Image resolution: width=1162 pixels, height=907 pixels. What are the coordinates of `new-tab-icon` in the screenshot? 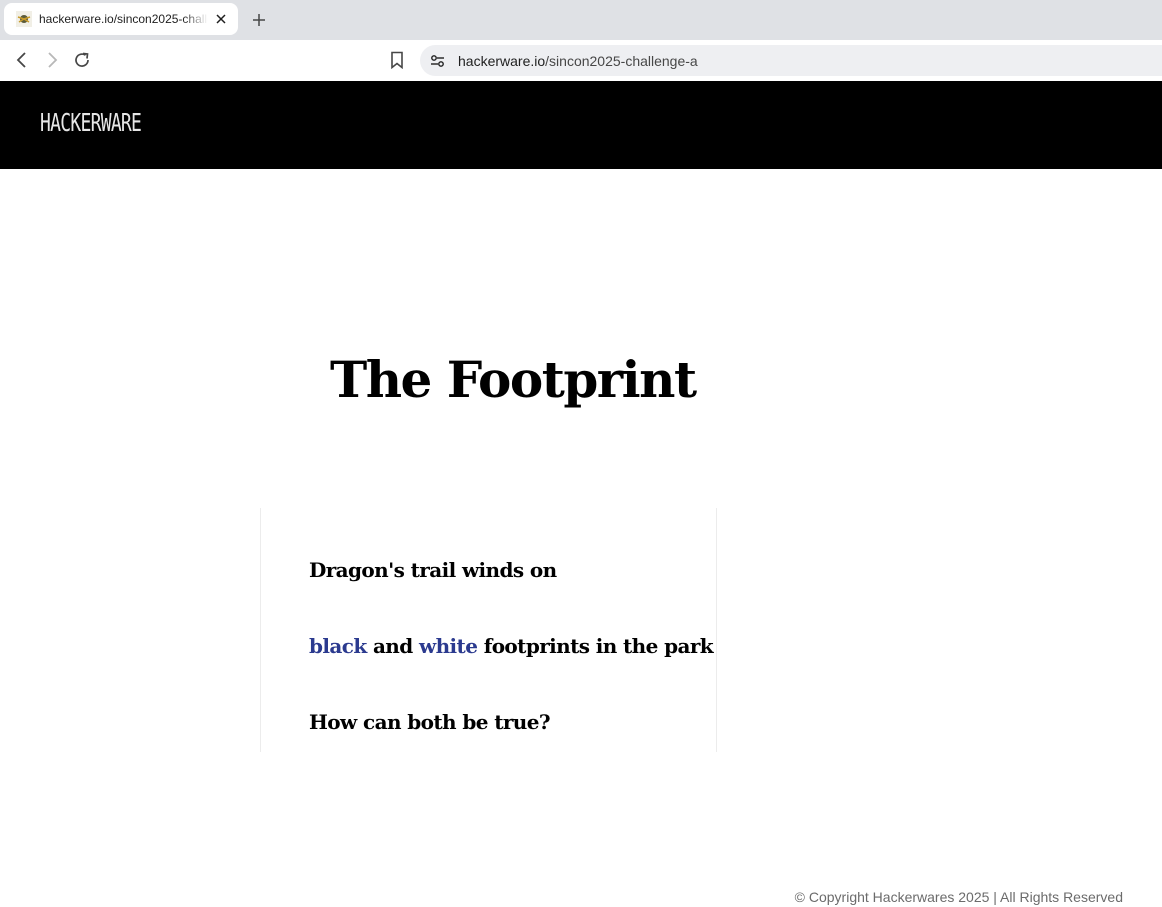 It's located at (259, 20).